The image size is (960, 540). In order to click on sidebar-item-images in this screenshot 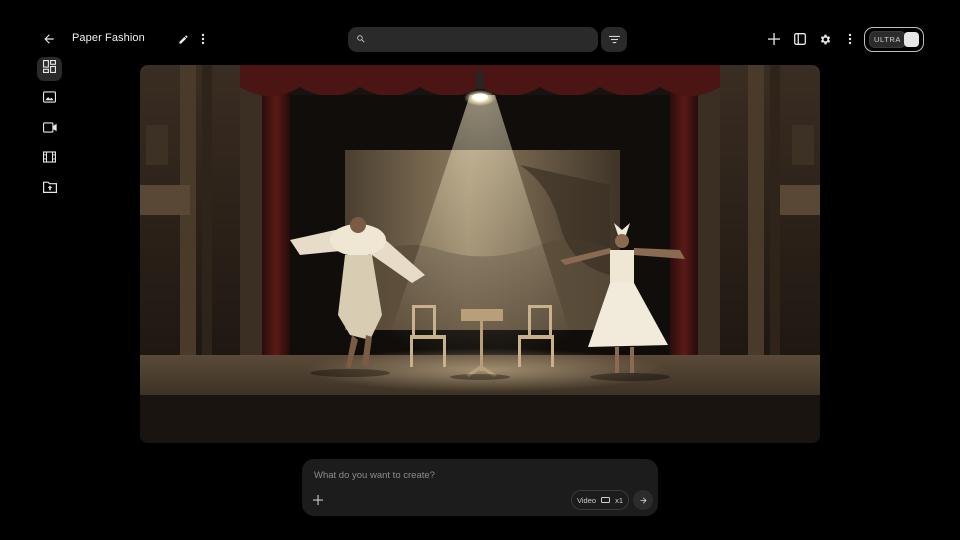, I will do `click(49, 99)`.